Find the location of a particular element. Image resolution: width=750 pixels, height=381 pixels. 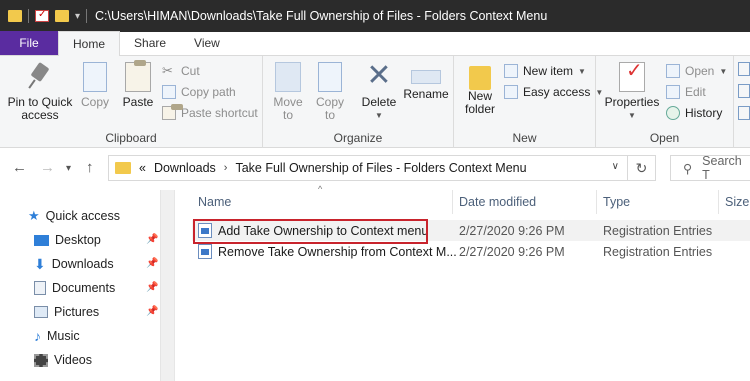

refresh-button: ↻ is located at coordinates (642, 168).